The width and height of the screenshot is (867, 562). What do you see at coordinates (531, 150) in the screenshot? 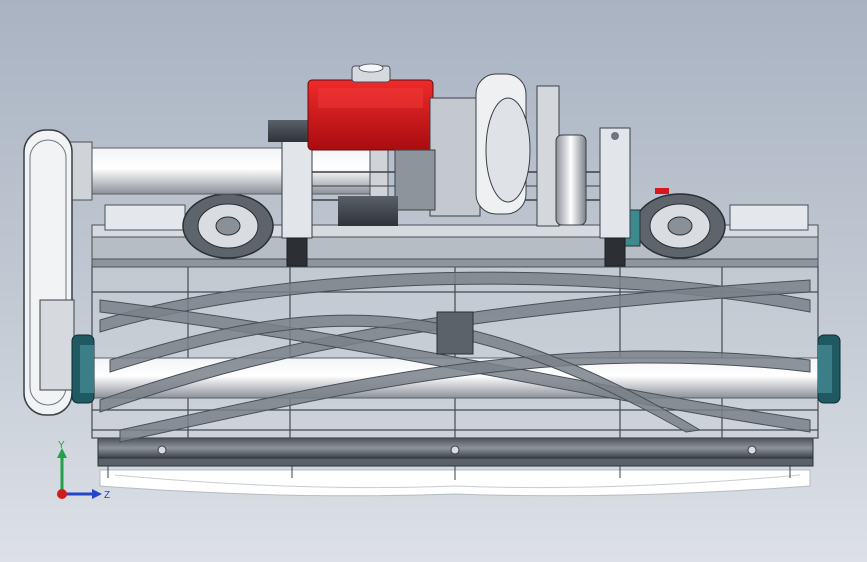
I see `belt-drive` at bounding box center [531, 150].